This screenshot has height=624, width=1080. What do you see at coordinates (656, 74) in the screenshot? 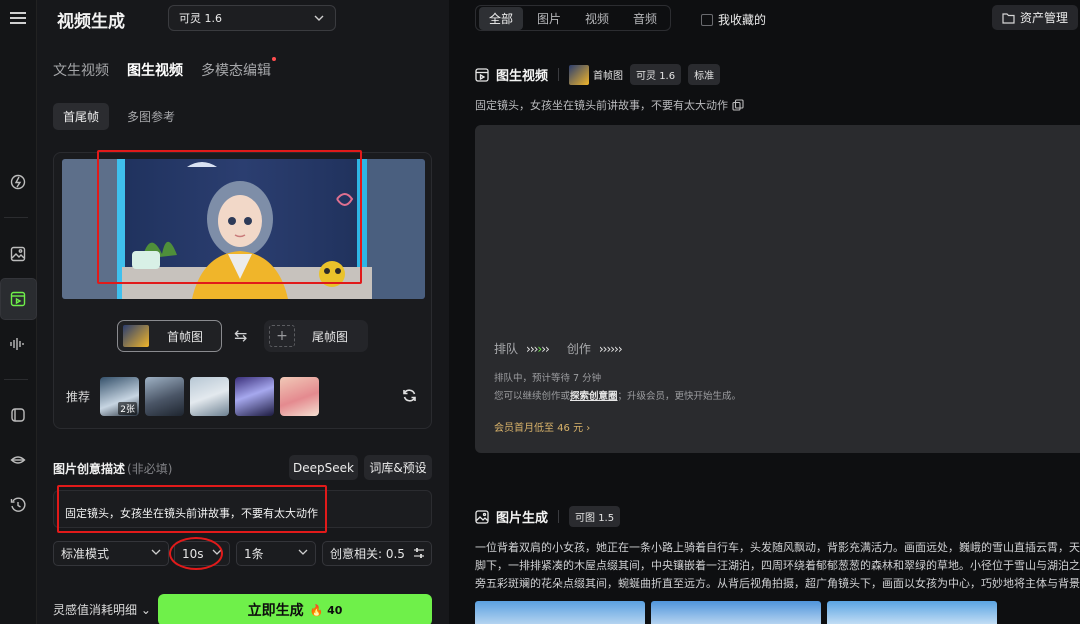
I see `model-tag: 可灵 1.6` at bounding box center [656, 74].